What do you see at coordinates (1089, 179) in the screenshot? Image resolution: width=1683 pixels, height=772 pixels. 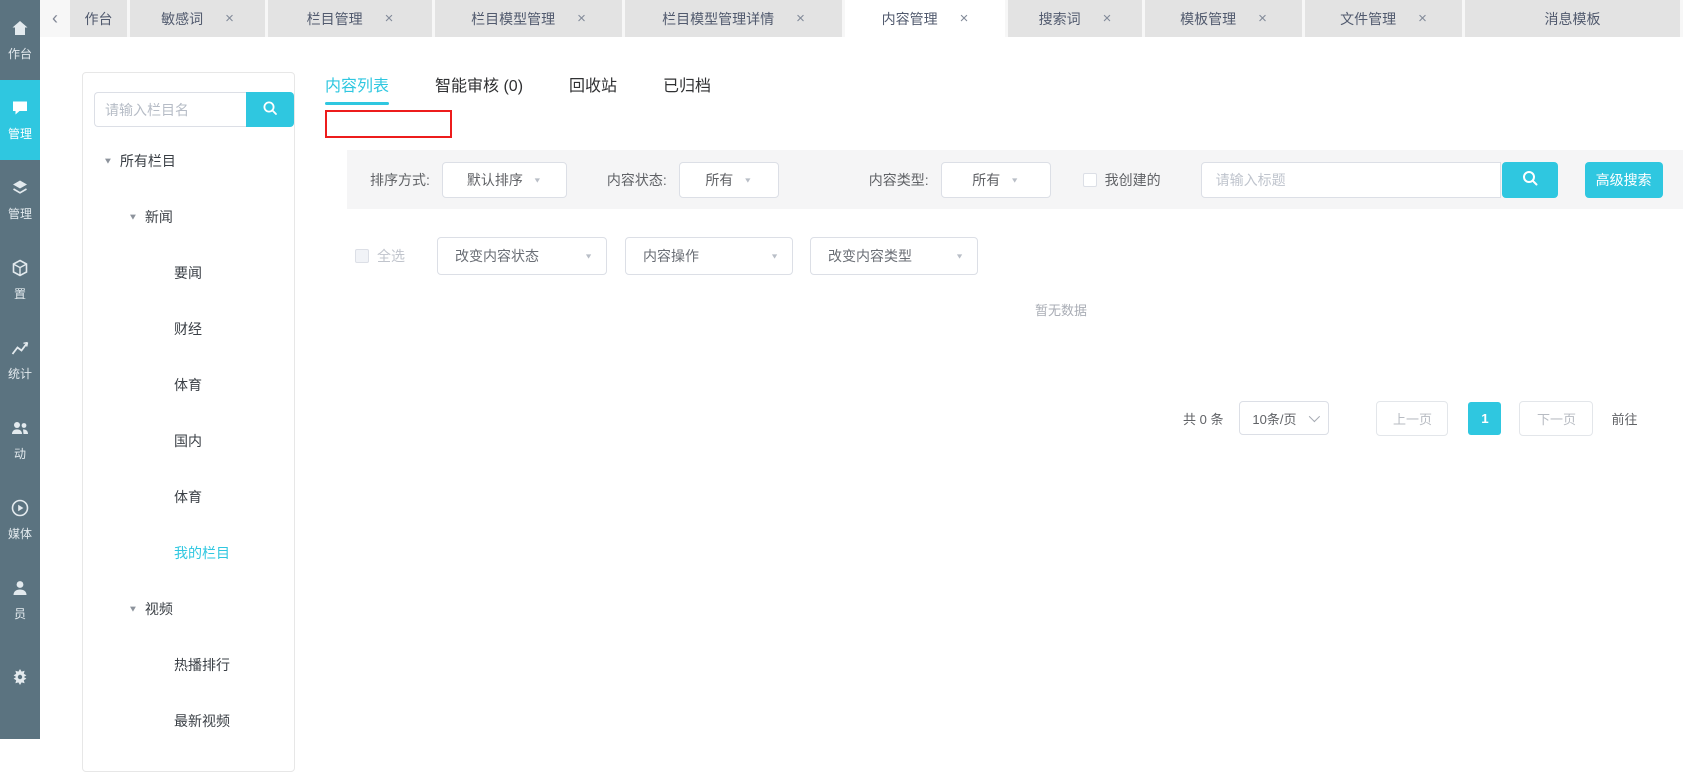 I see `created-by-me-checkbox` at bounding box center [1089, 179].